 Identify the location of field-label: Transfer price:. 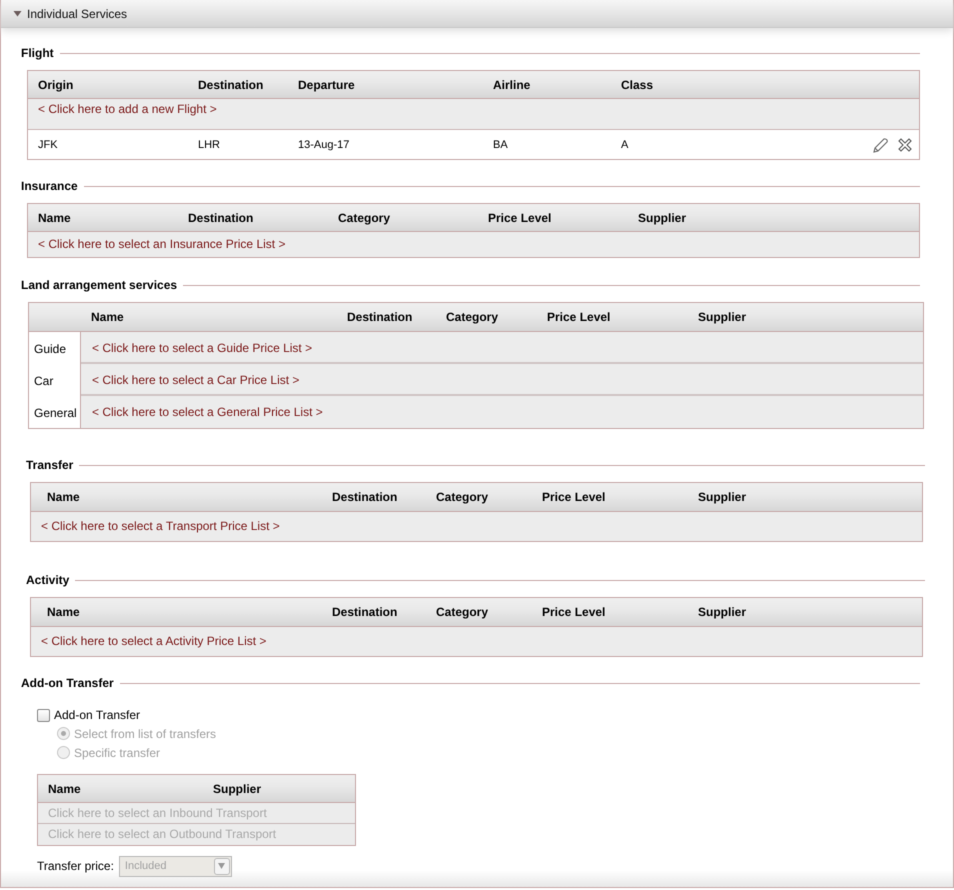
(75, 866).